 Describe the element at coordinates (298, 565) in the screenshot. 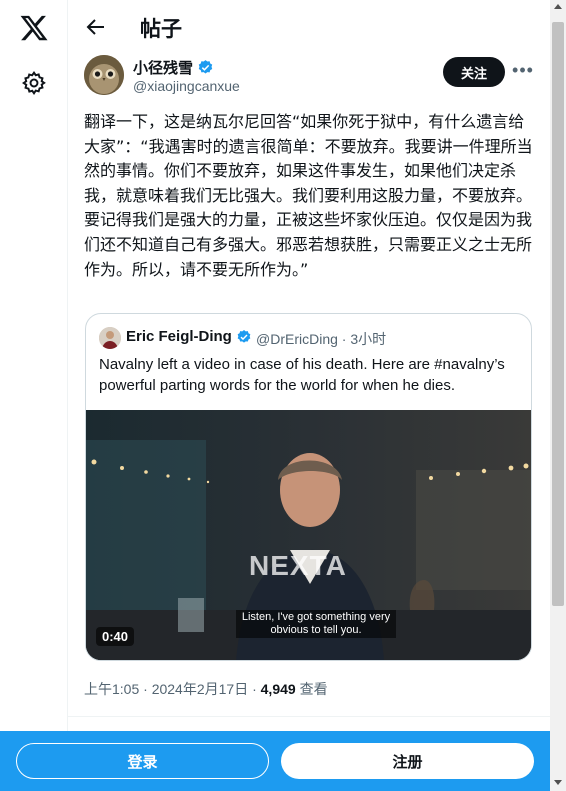

I see `video-watermark: NEXTA` at that location.